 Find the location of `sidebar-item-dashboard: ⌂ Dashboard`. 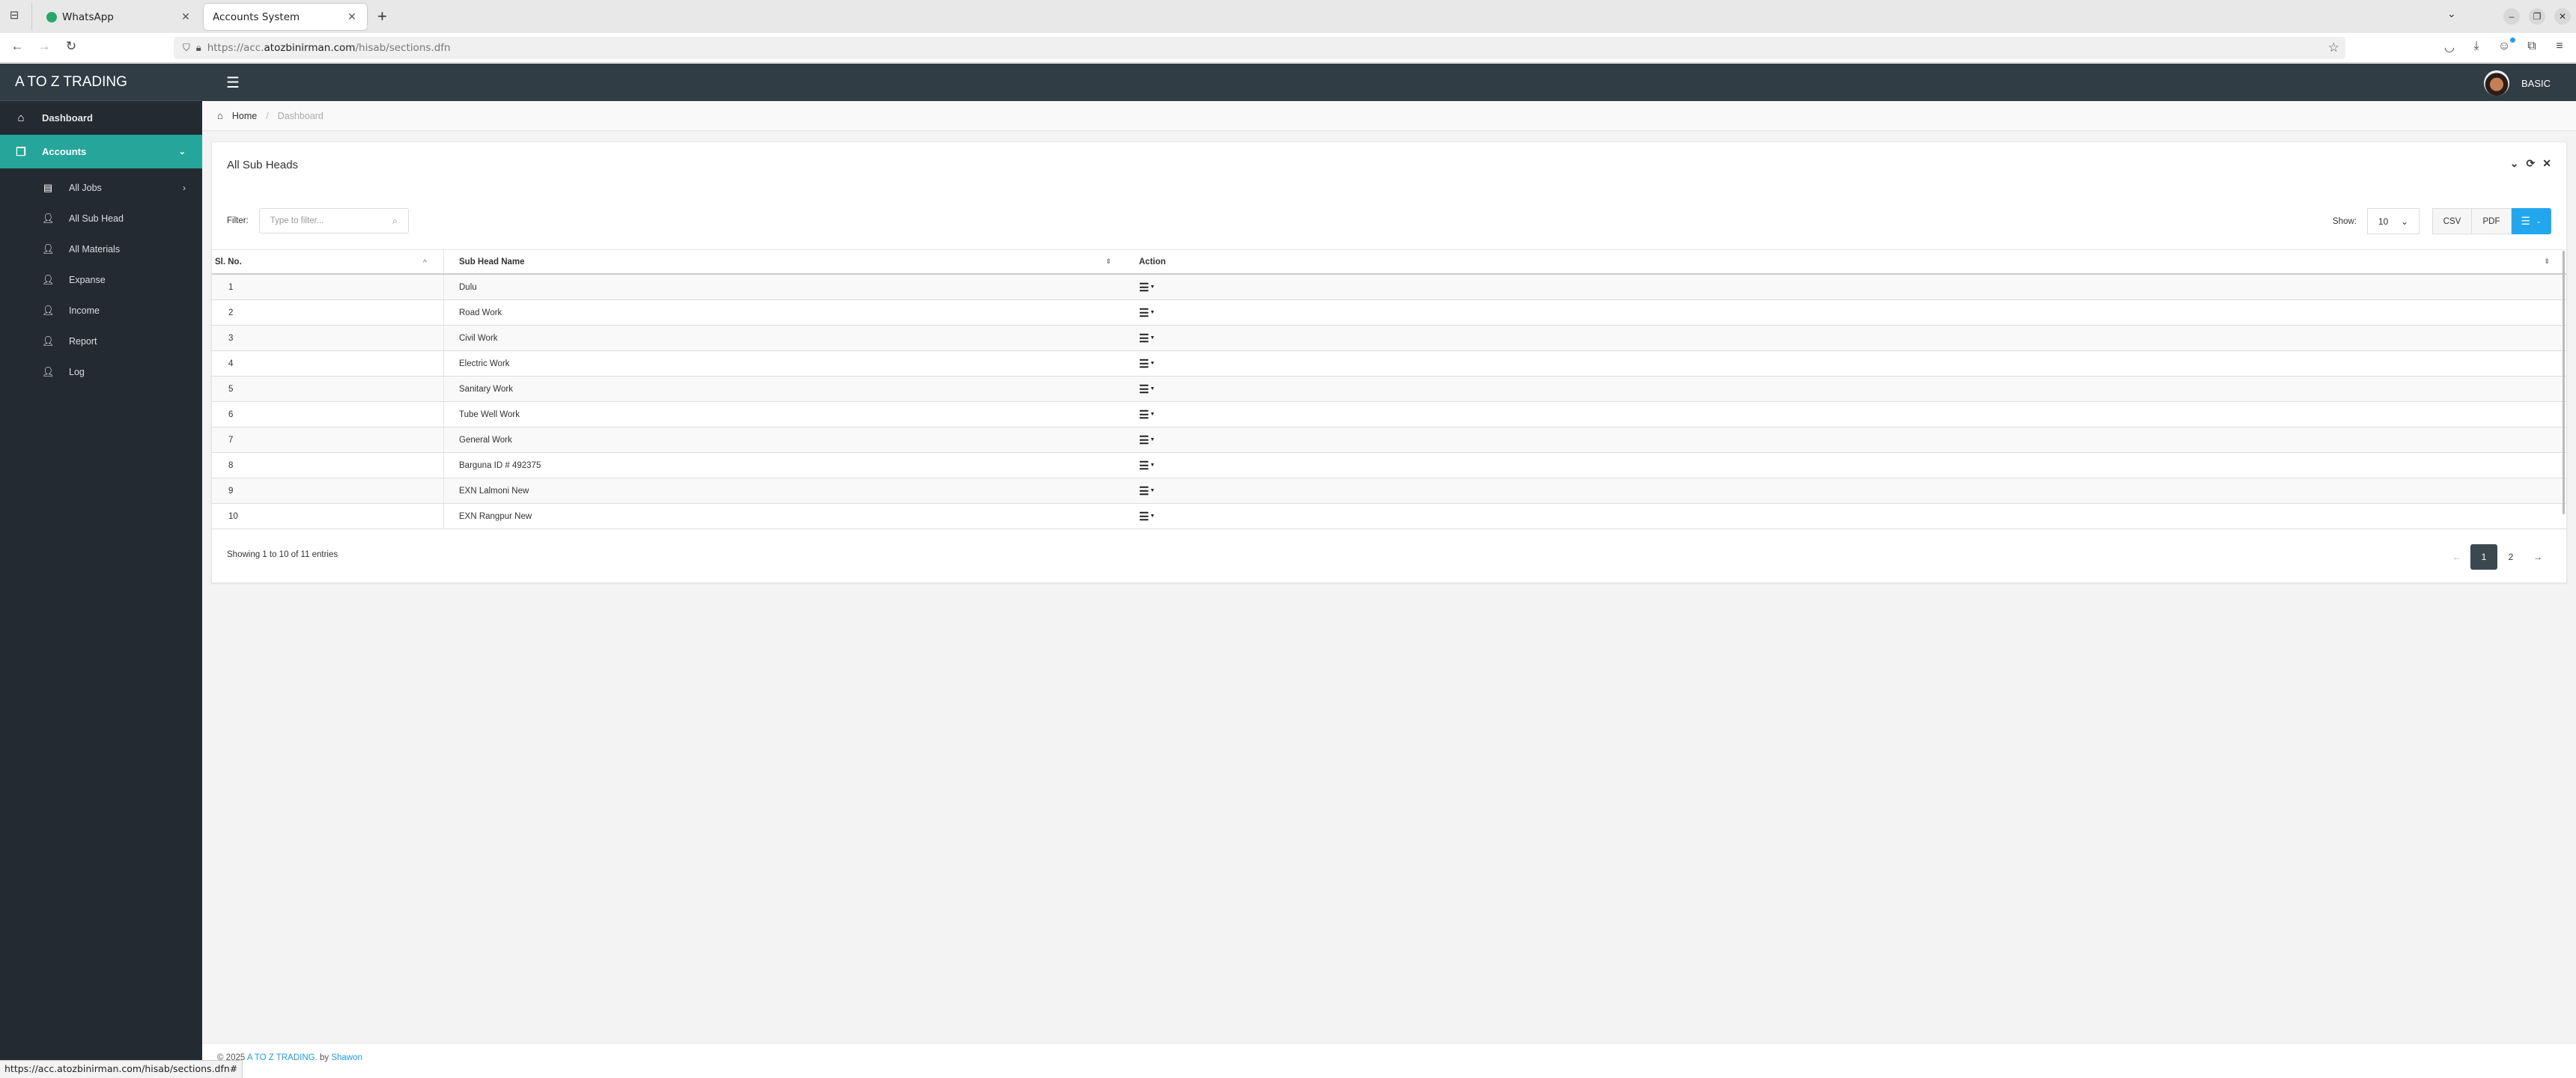

sidebar-item-dashboard: ⌂ Dashboard is located at coordinates (101, 118).